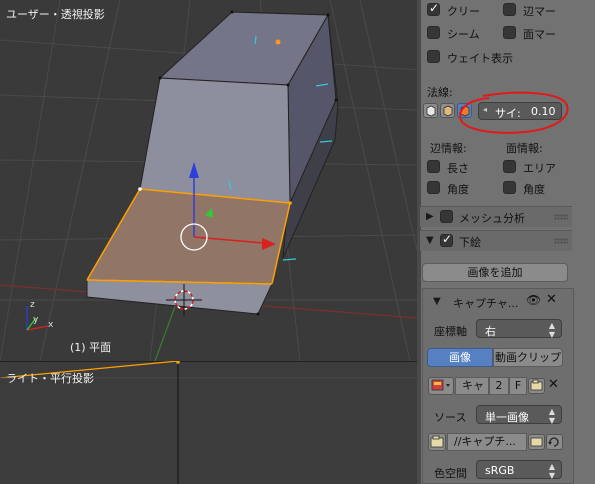 The image size is (595, 484). I want to click on face-area-label: エリア, so click(539, 168).